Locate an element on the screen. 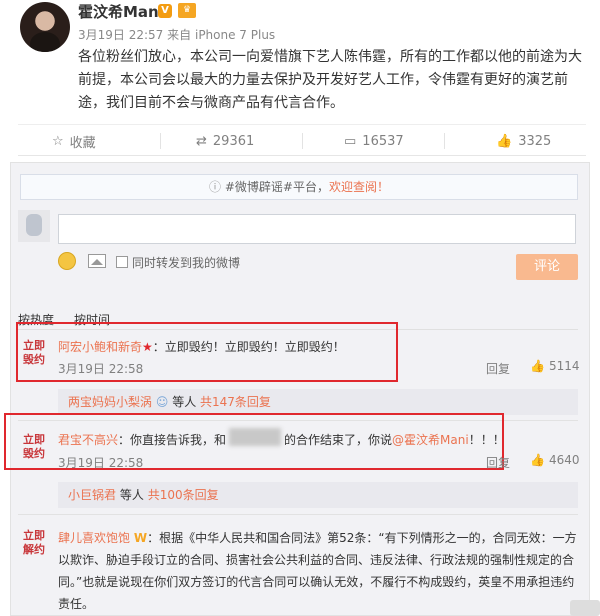 The image size is (600, 616). rumor-notice: ⓘ #微博辟谣#平台，欢迎查阅！ is located at coordinates (299, 187).